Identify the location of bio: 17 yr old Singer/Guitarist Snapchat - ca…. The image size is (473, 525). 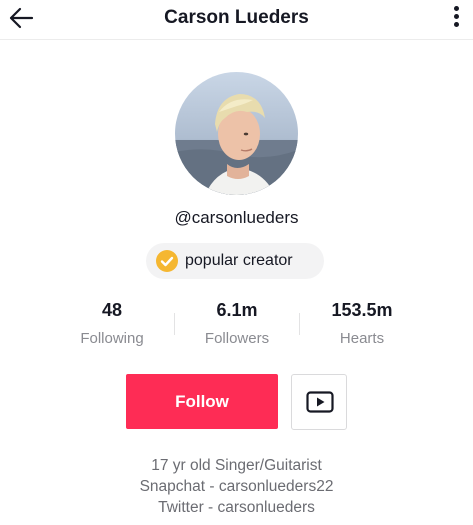
(236, 486).